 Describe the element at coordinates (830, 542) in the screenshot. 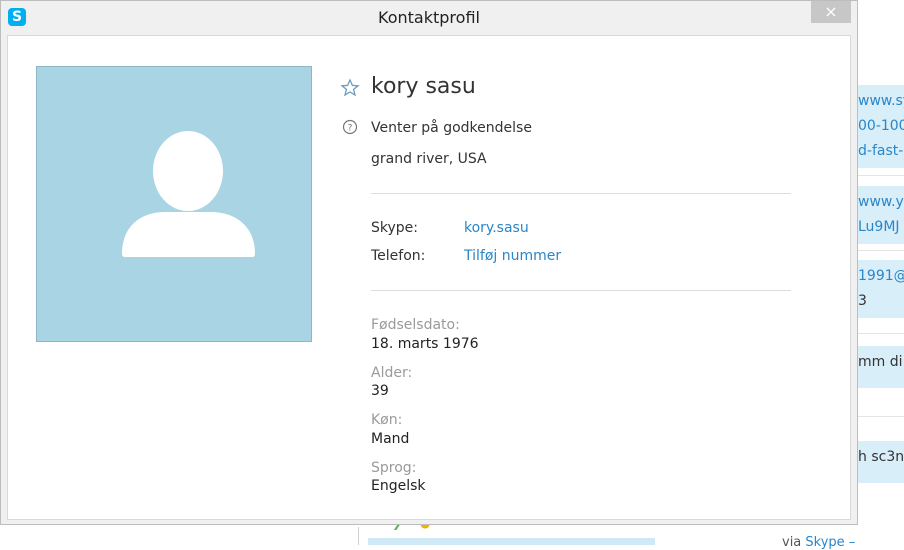

I see `footer-link: Skype –` at that location.